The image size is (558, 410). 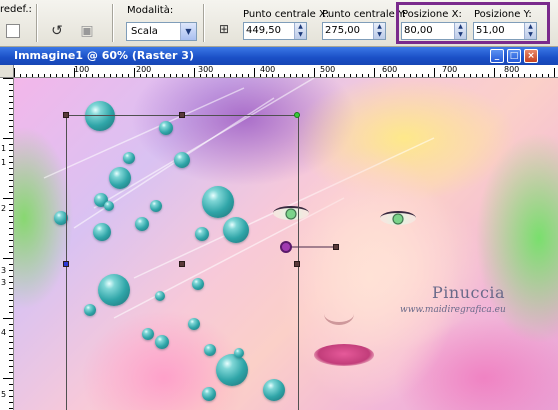 What do you see at coordinates (268, 69) in the screenshot?
I see `ruler-label: 400` at bounding box center [268, 69].